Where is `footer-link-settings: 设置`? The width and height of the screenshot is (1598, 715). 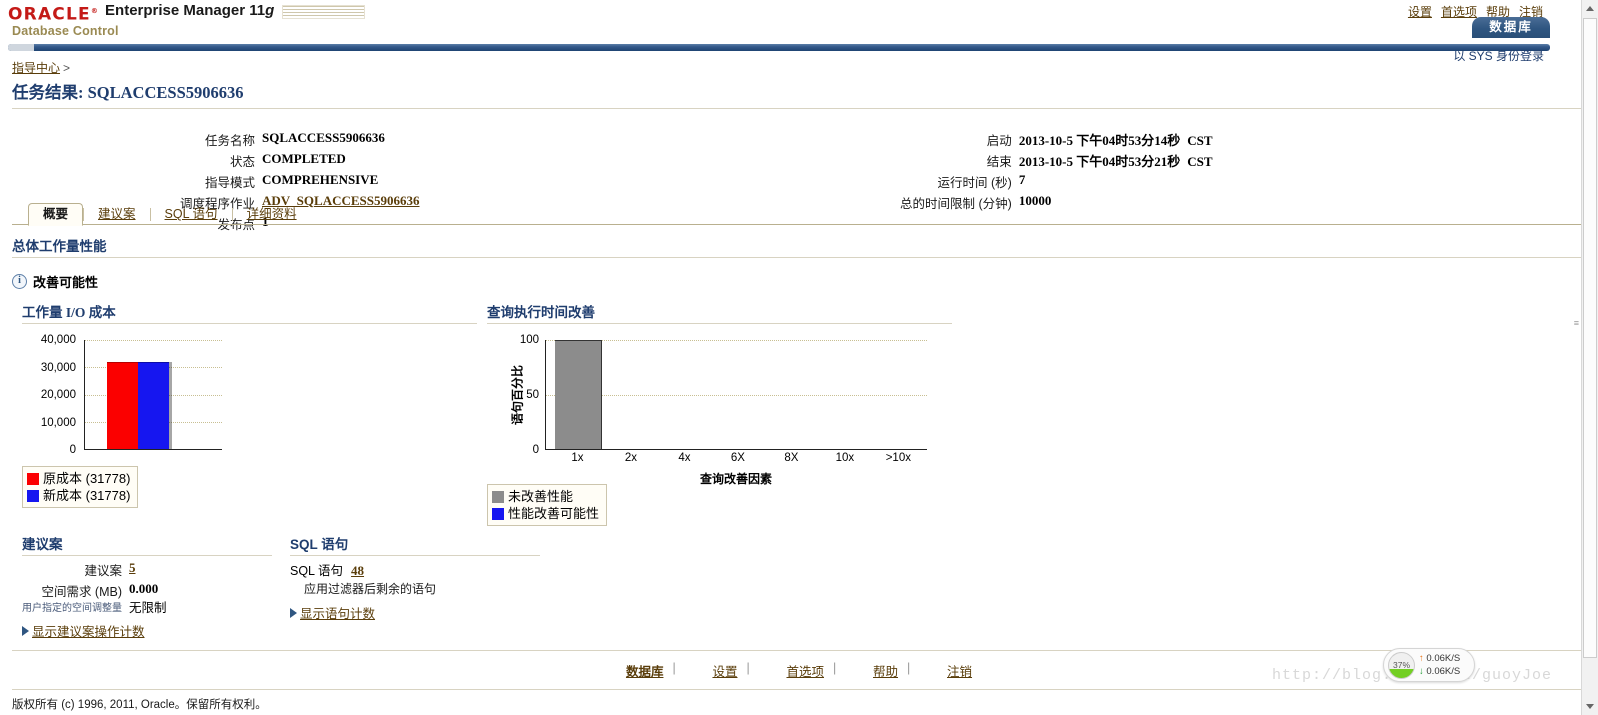
footer-link-settings: 设置 is located at coordinates (724, 670).